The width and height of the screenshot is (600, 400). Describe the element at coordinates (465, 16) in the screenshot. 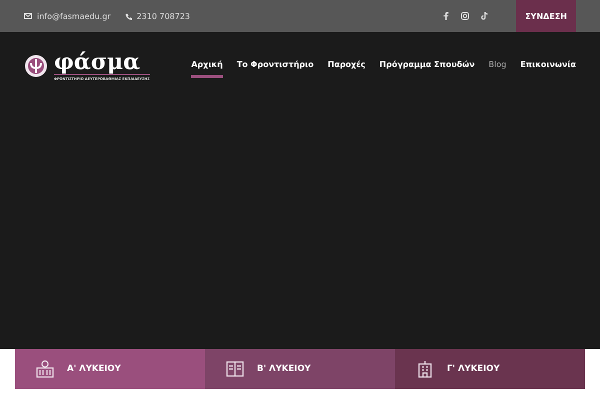

I see `instagram-icon` at that location.